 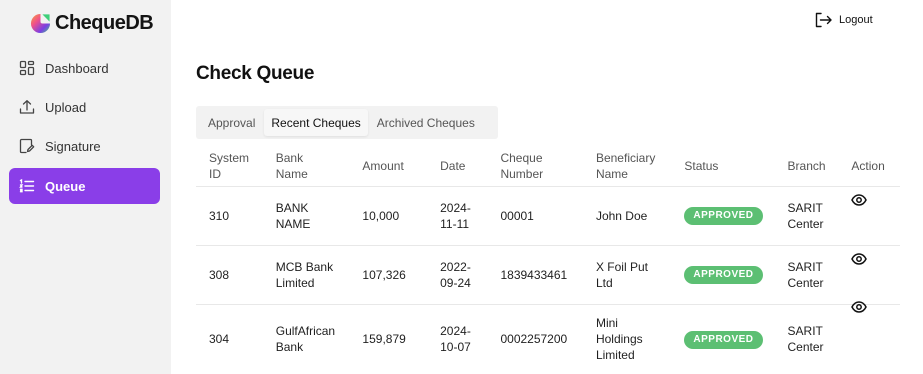 I want to click on sidebar-item-label: Dashboard, so click(x=77, y=68).